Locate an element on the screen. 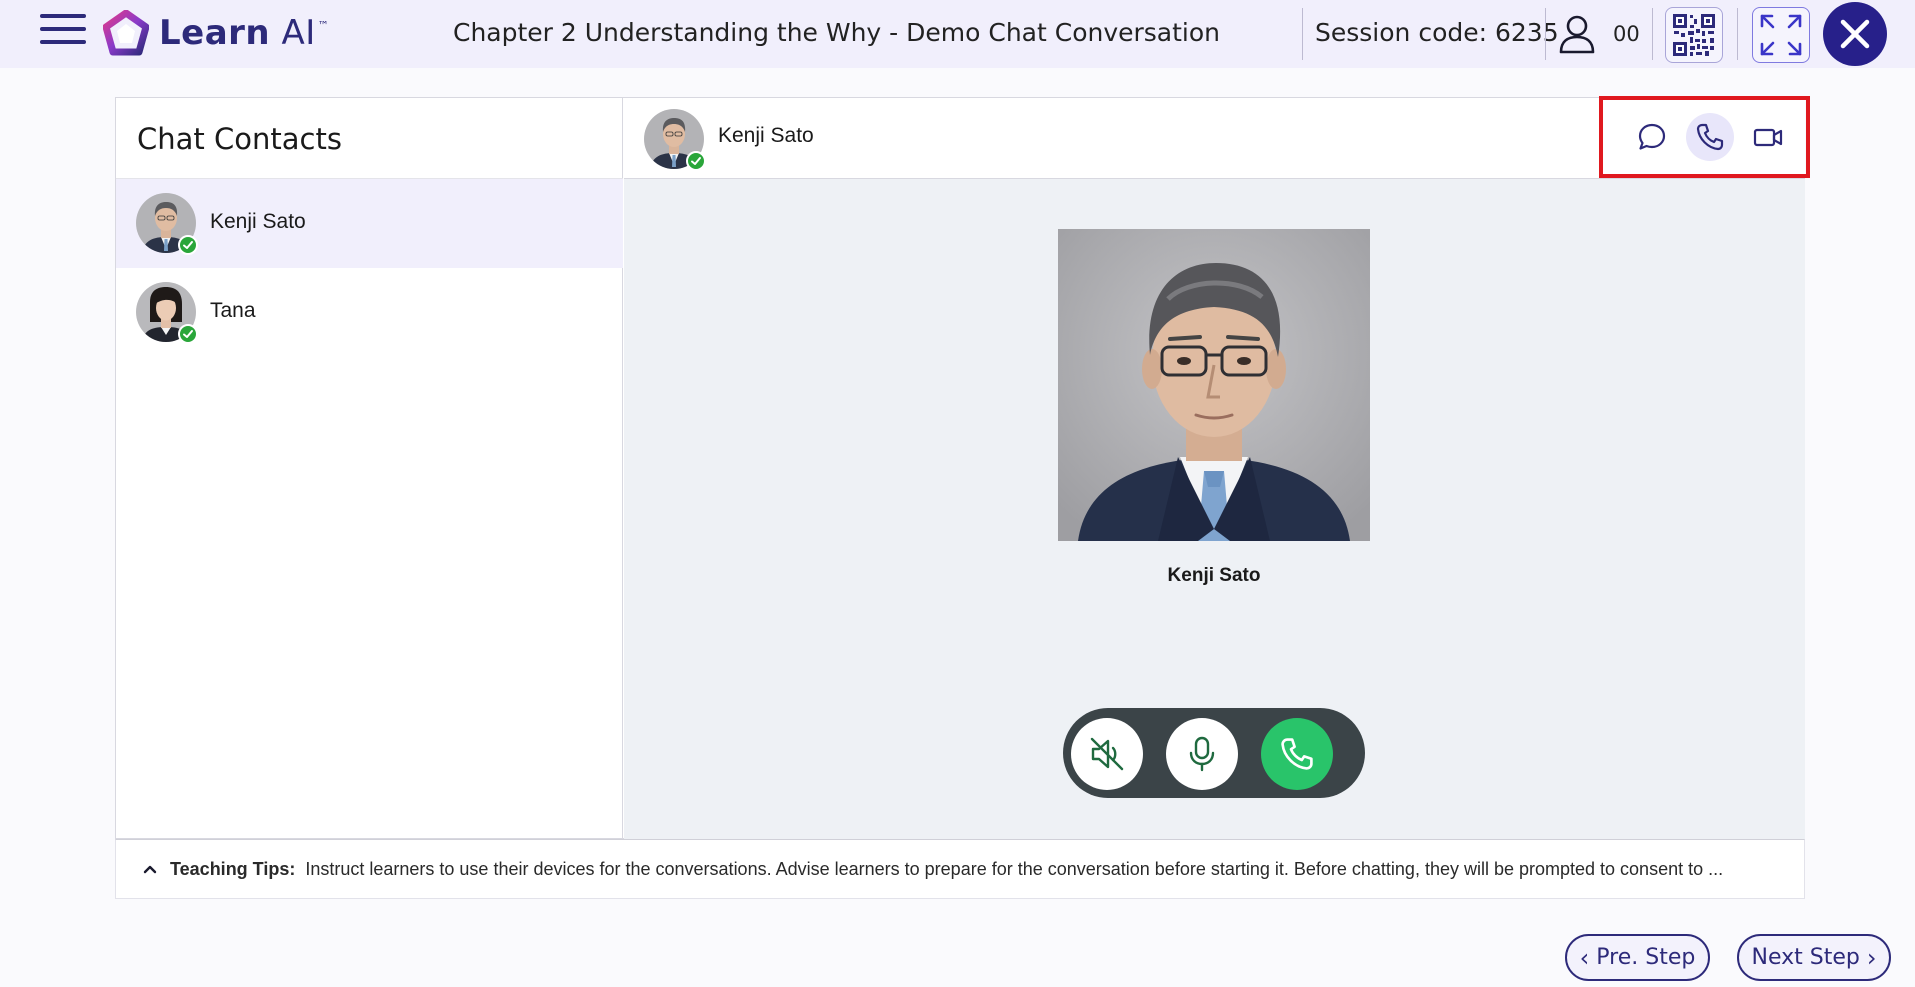 The height and width of the screenshot is (987, 1915). speaker-off-icon is located at coordinates (1107, 754).